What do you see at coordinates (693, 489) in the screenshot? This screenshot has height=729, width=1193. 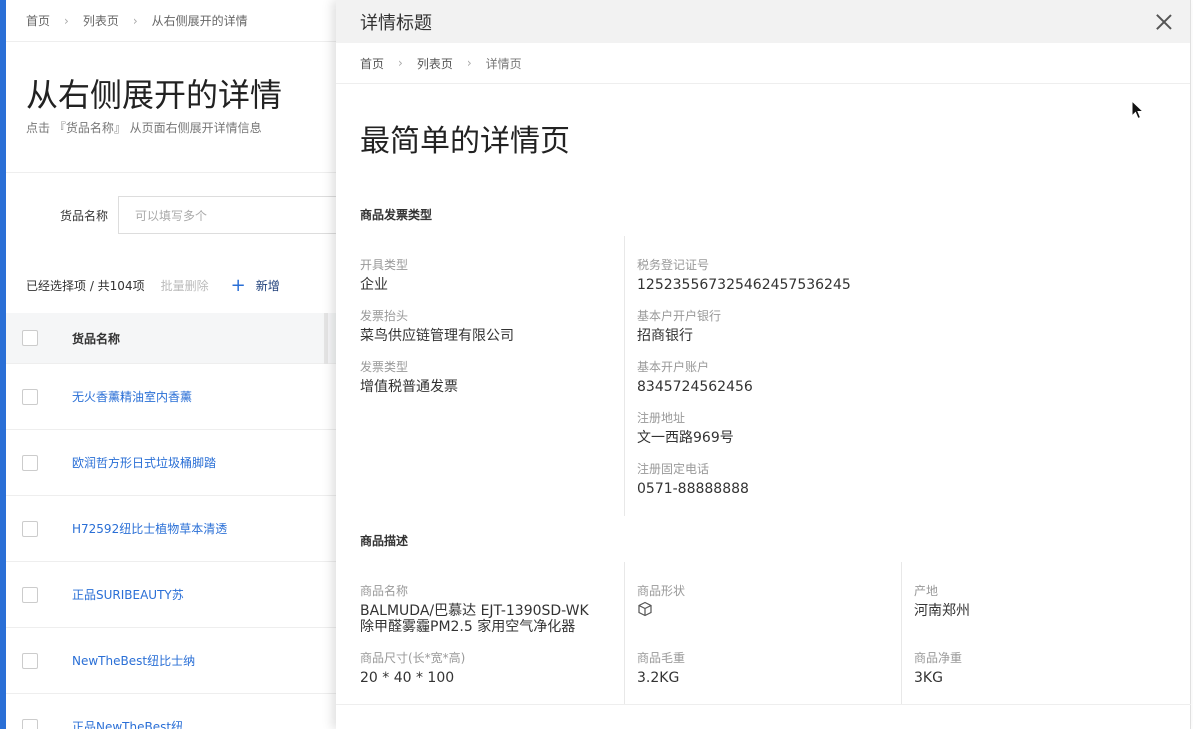 I see `field-value: 0571-88888888` at bounding box center [693, 489].